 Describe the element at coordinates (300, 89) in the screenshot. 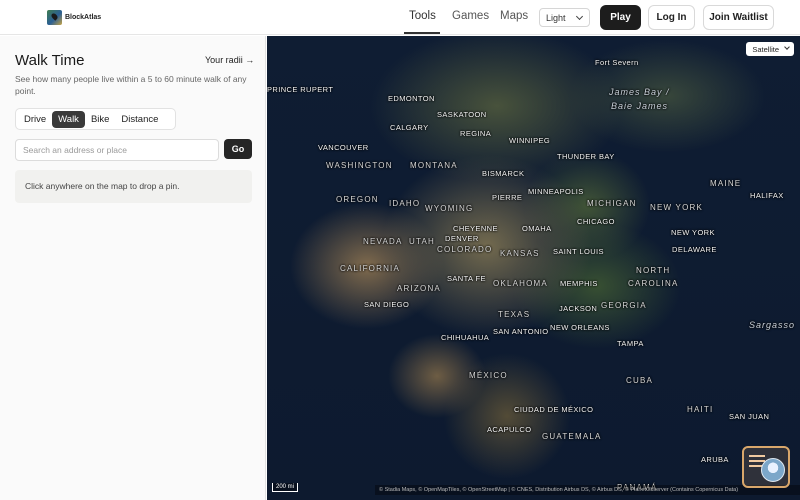

I see `map-label: PRINCE RUPERT` at that location.